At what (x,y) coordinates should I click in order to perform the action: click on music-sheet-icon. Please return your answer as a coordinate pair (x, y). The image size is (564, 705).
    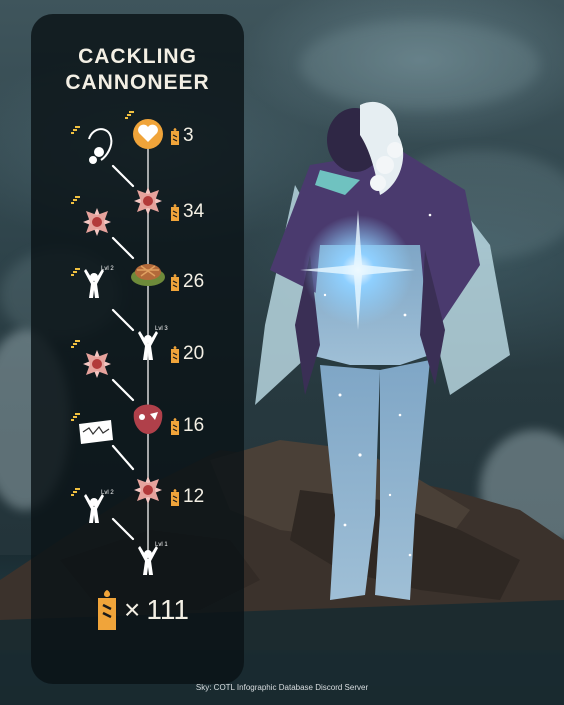
    Looking at the image, I should click on (96, 432).